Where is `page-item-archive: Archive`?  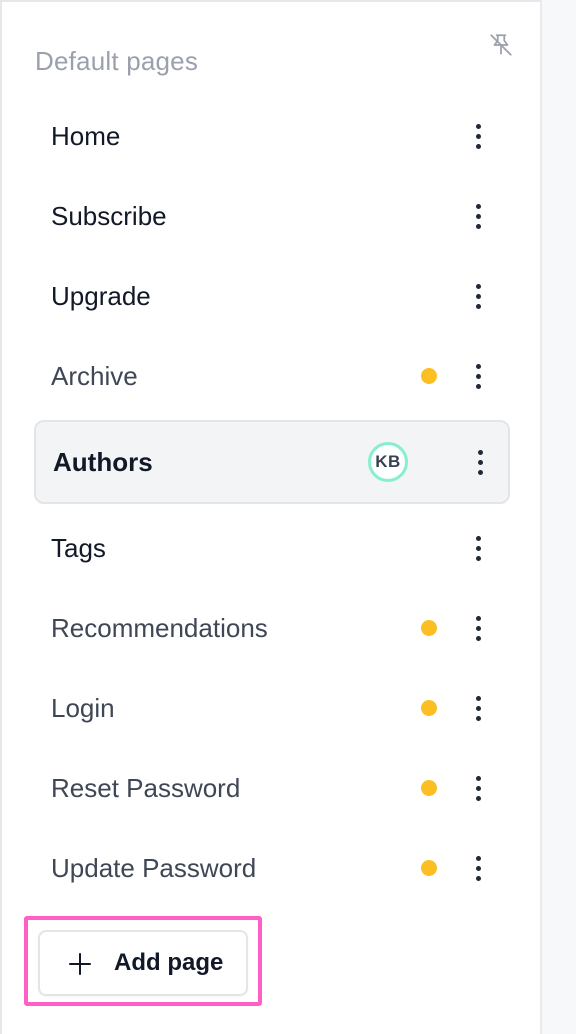 page-item-archive: Archive is located at coordinates (272, 376).